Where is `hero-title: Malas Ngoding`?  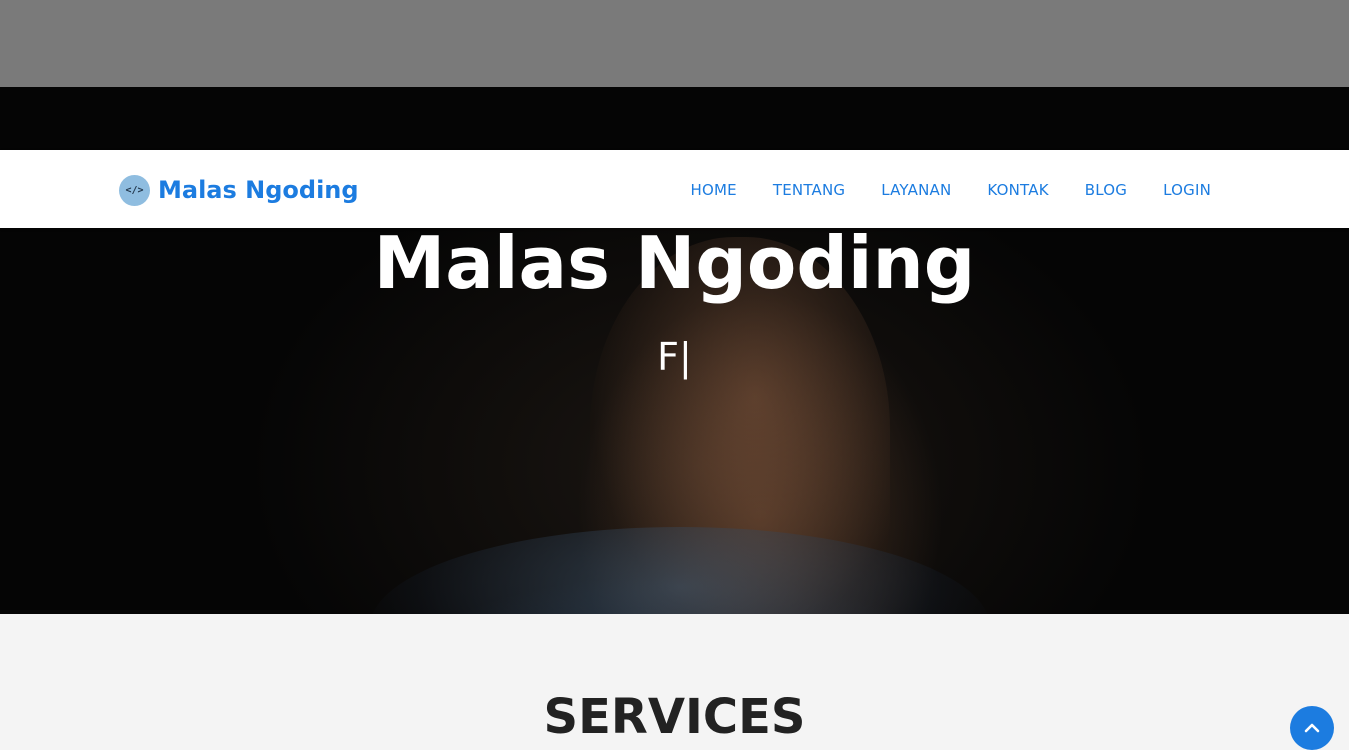
hero-title: Malas Ngoding is located at coordinates (674, 263).